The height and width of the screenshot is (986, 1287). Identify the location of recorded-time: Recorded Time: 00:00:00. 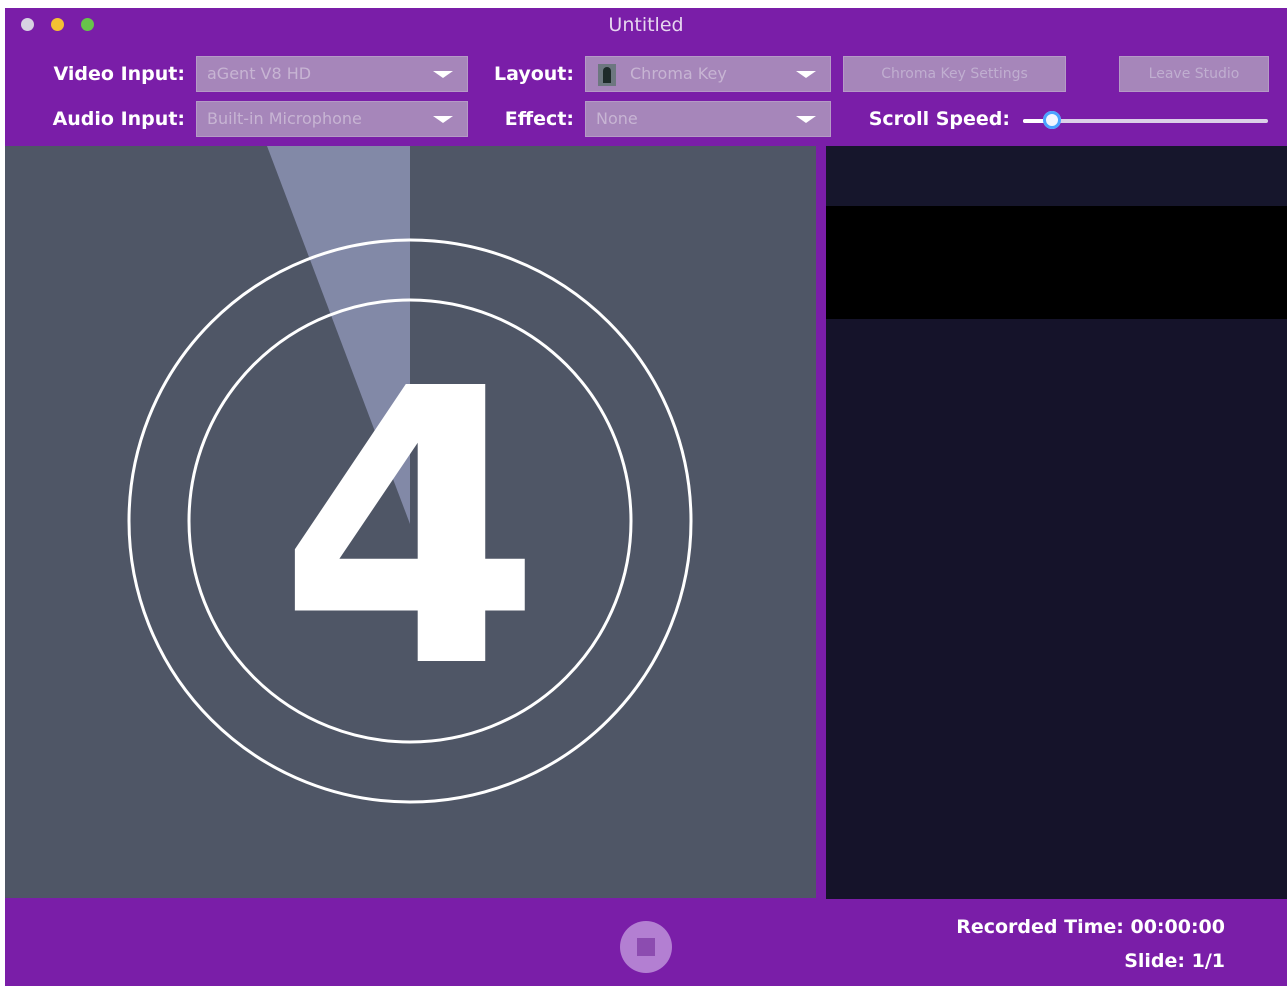
(1090, 927).